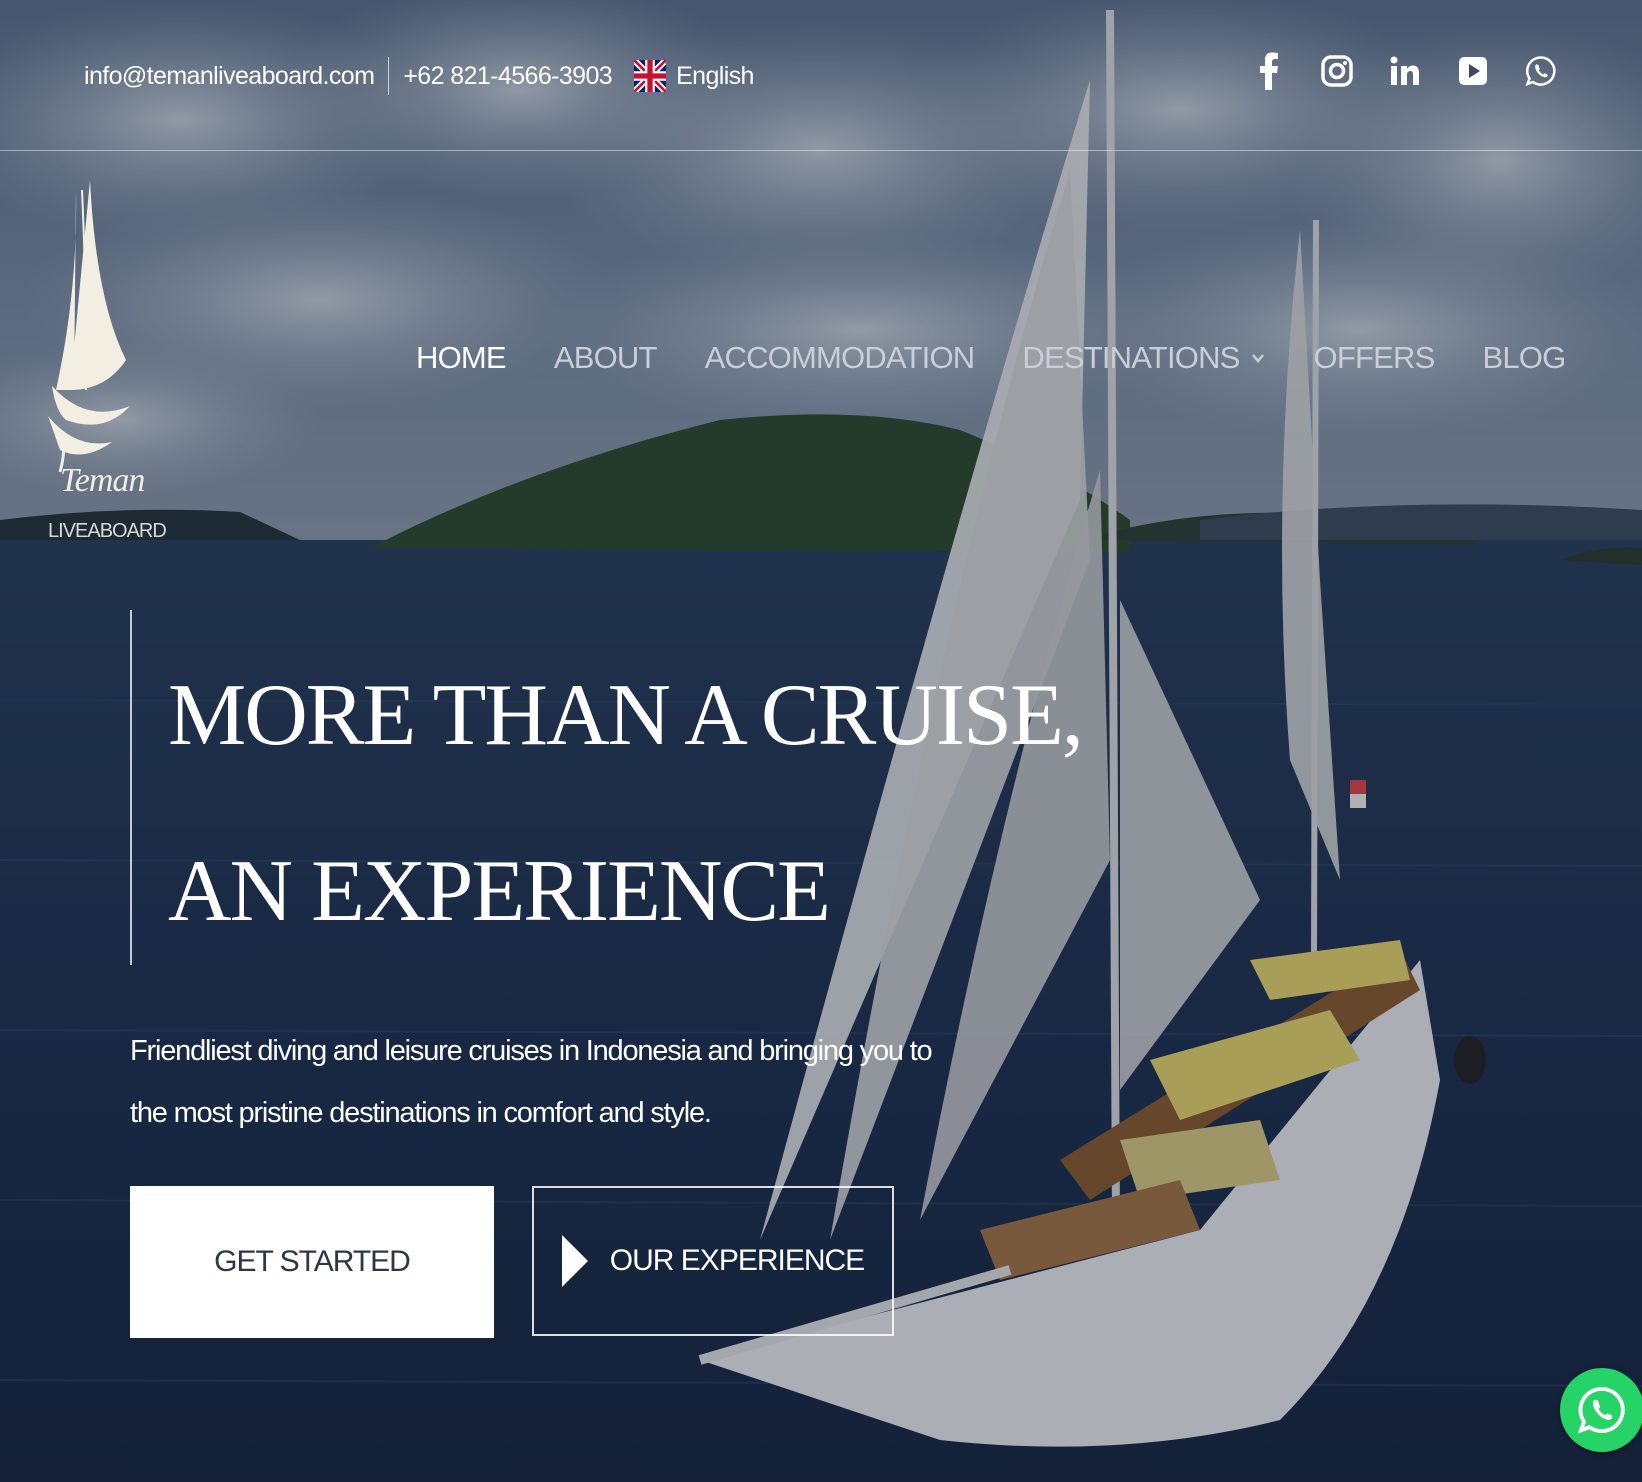 This screenshot has width=1642, height=1482. What do you see at coordinates (507, 76) in the screenshot?
I see `phone-link: +62 821-4566-3903` at bounding box center [507, 76].